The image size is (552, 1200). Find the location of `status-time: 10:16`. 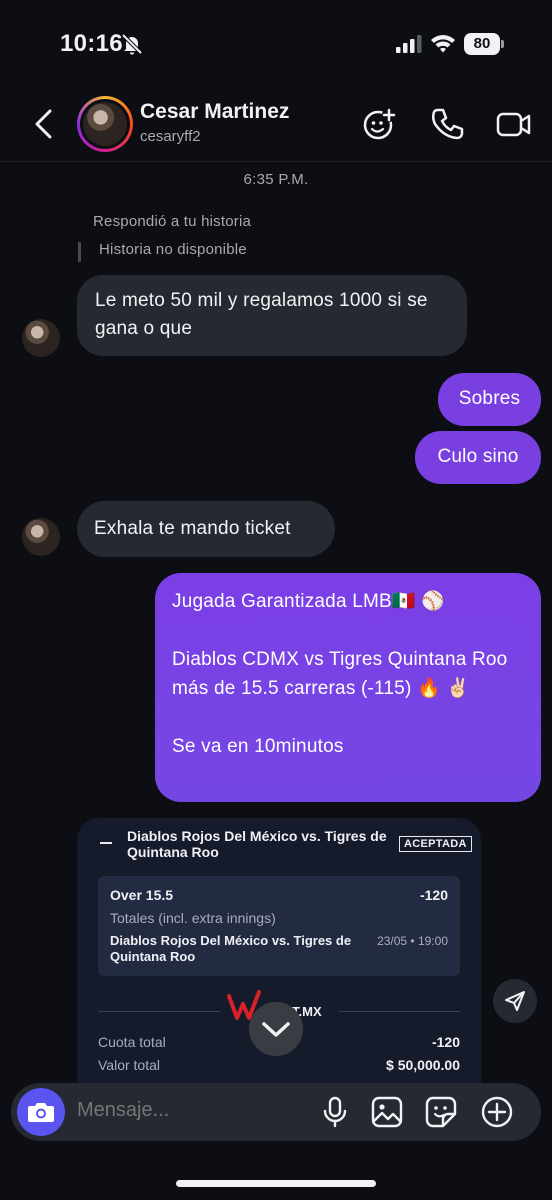

status-time: 10:16 is located at coordinates (91, 43).